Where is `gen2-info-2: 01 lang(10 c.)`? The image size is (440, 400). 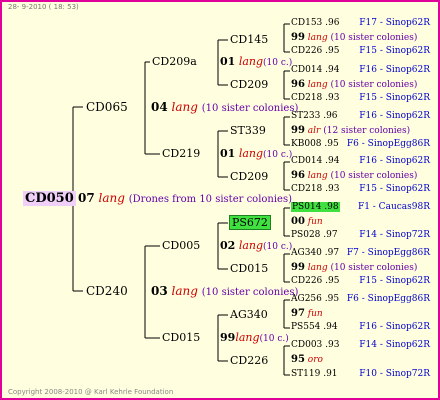 gen2-info-2: 01 lang(10 c.) is located at coordinates (256, 153).